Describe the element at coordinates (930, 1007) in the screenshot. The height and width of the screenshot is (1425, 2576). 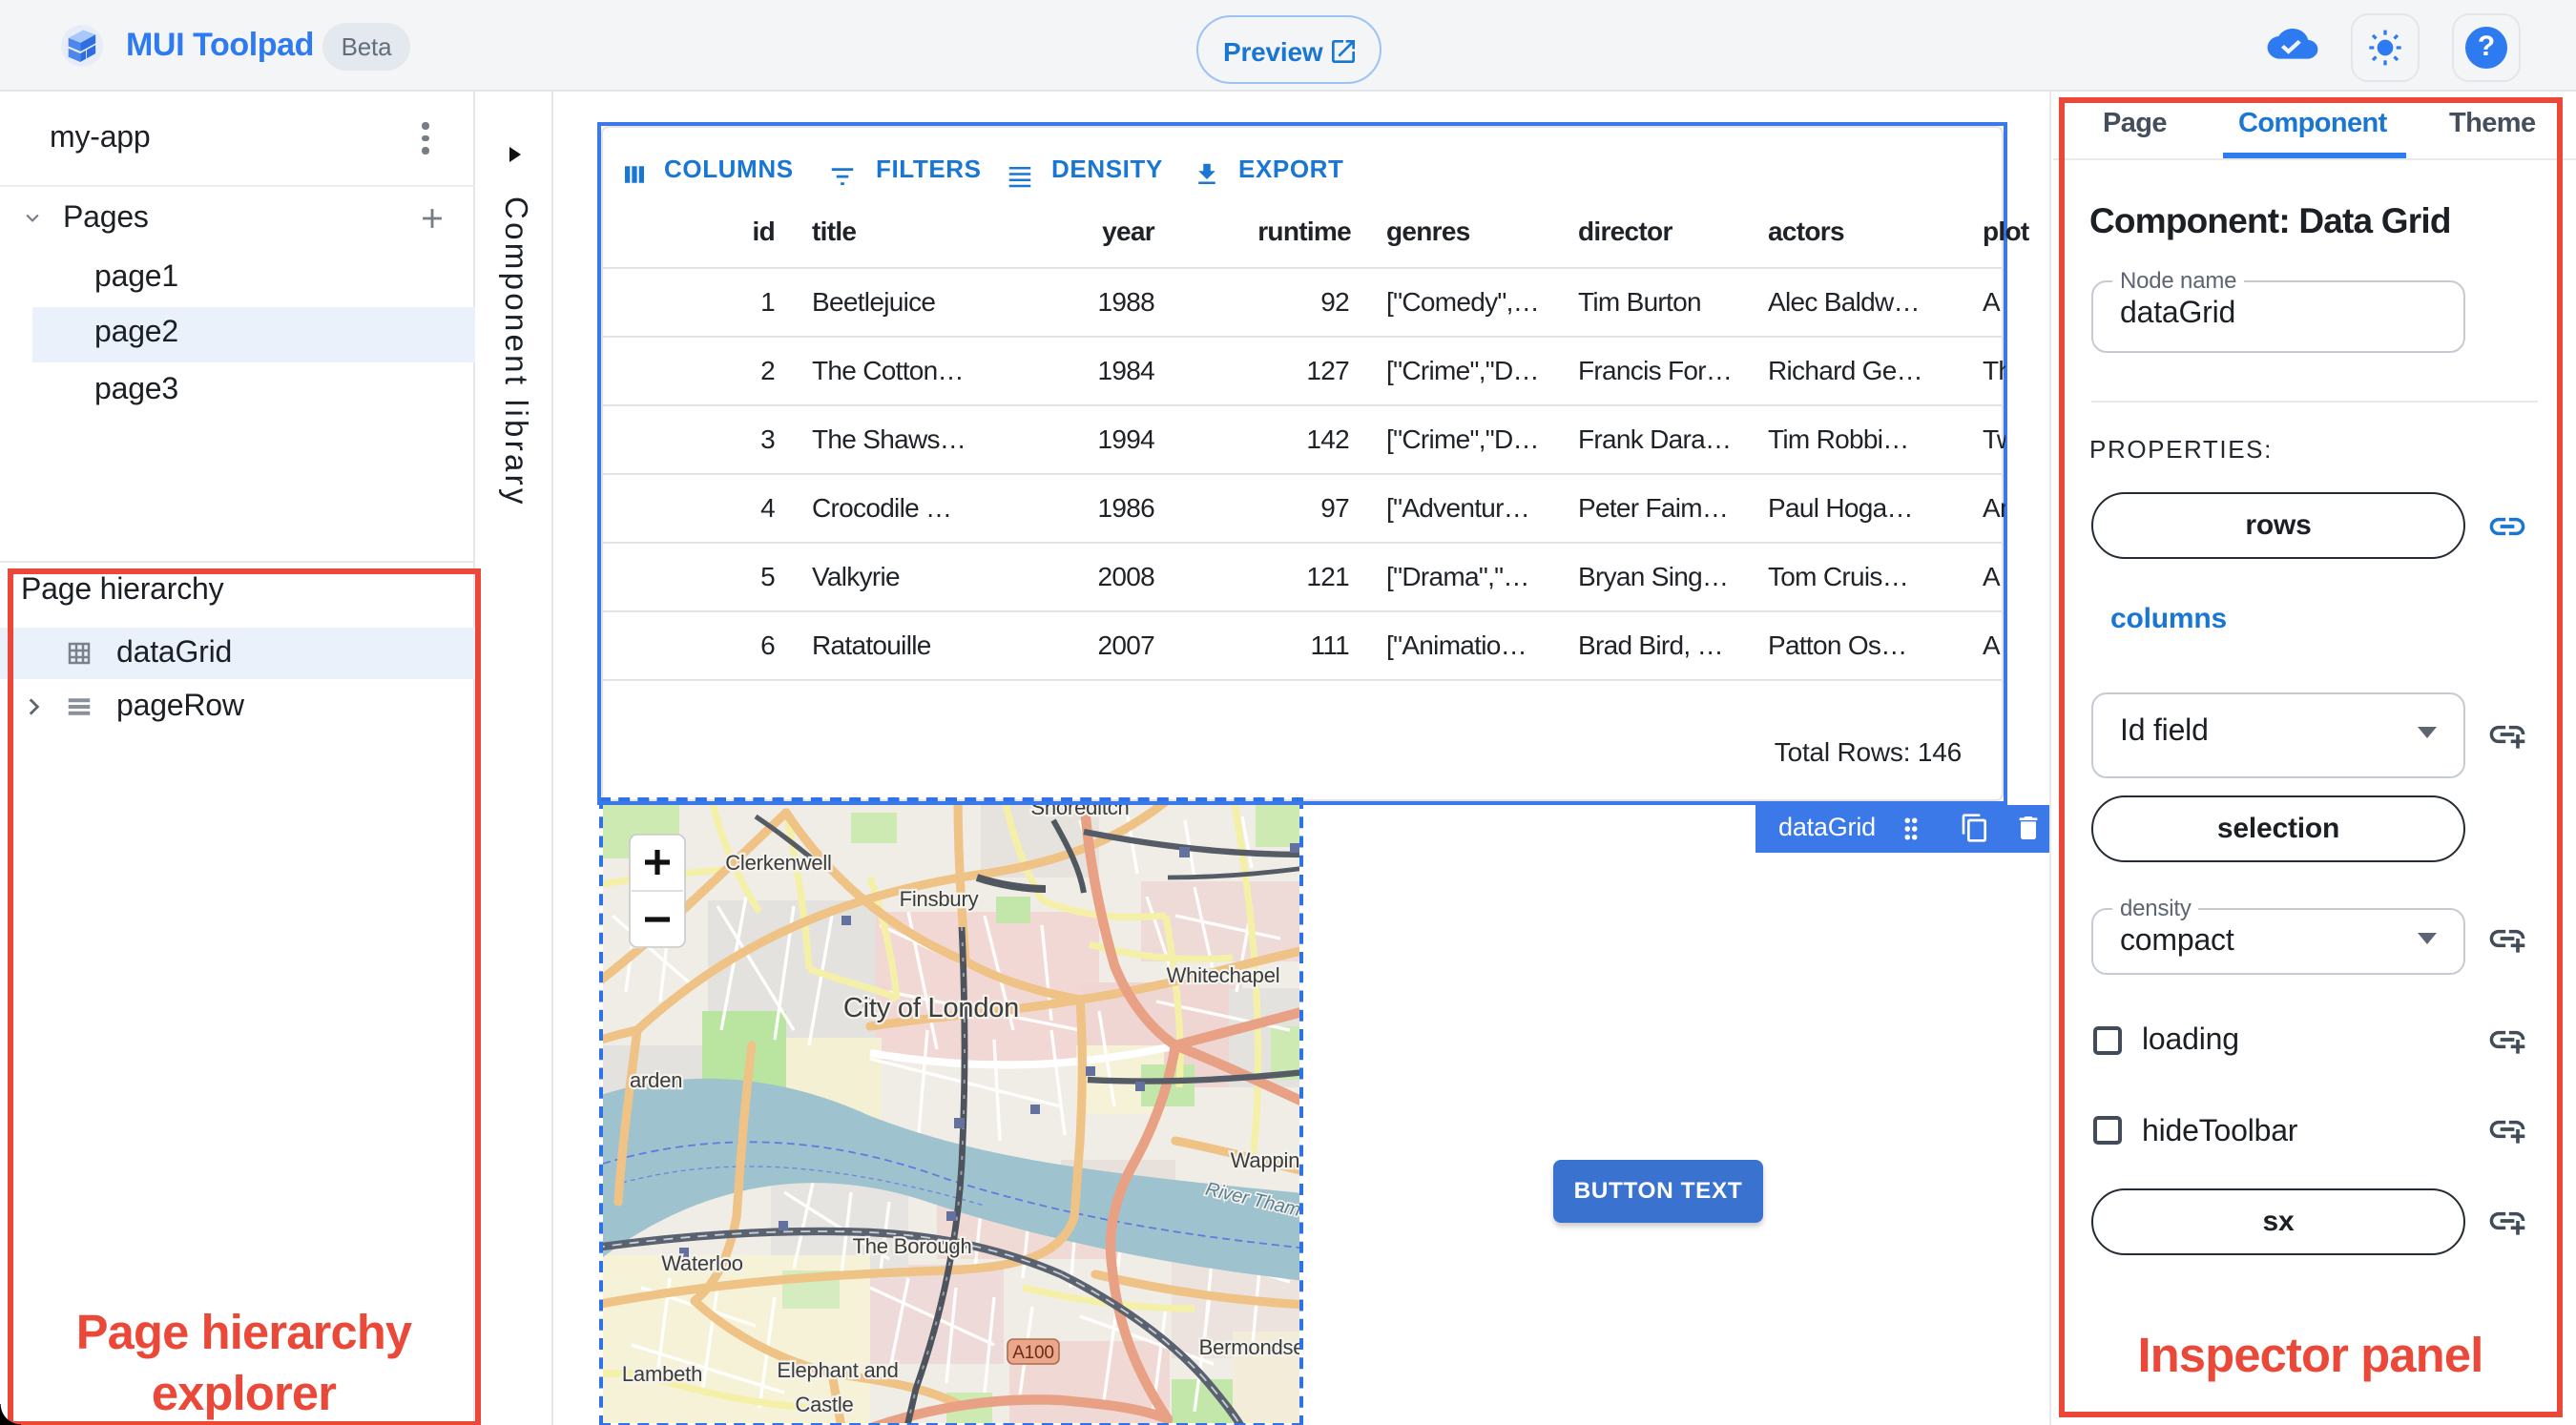
I see `svg-text: City of London` at that location.